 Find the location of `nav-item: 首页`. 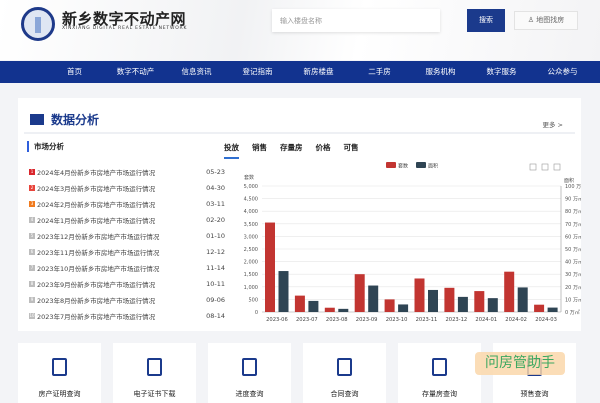

nav-item: 首页 is located at coordinates (74, 72).